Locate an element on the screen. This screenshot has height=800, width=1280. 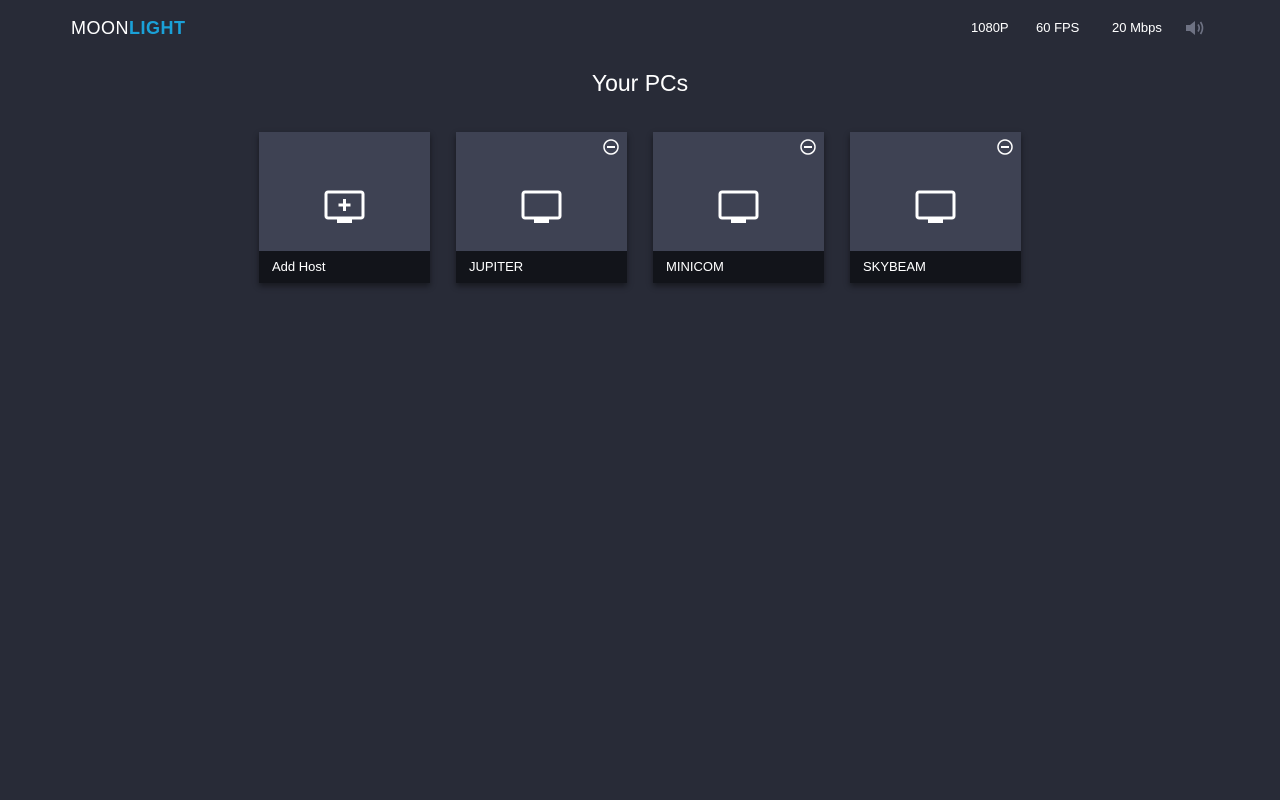
tile-label: Add Host is located at coordinates (299, 266).